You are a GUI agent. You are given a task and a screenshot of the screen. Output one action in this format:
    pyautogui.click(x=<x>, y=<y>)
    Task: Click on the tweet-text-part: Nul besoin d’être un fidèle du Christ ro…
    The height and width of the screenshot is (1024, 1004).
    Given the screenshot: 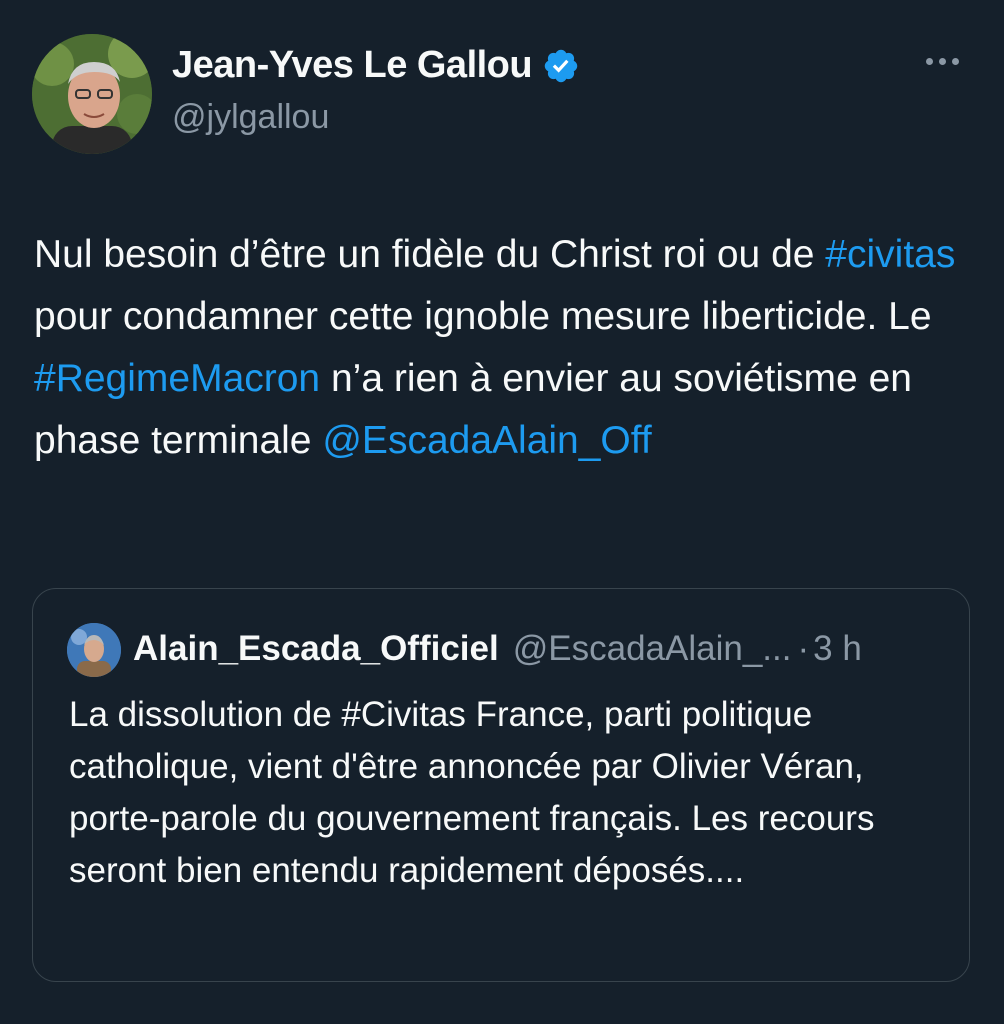 What is the action you would take?
    pyautogui.click(x=430, y=254)
    